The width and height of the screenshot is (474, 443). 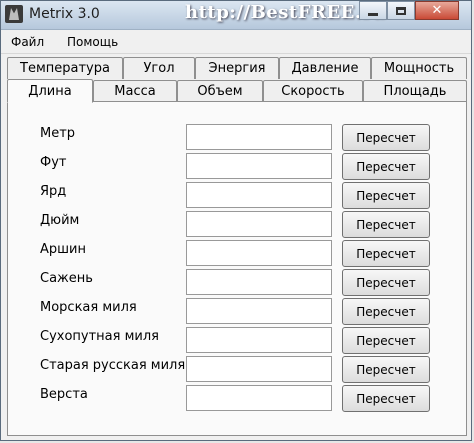 I want to click on unit-label: Ярд, so click(x=53, y=191).